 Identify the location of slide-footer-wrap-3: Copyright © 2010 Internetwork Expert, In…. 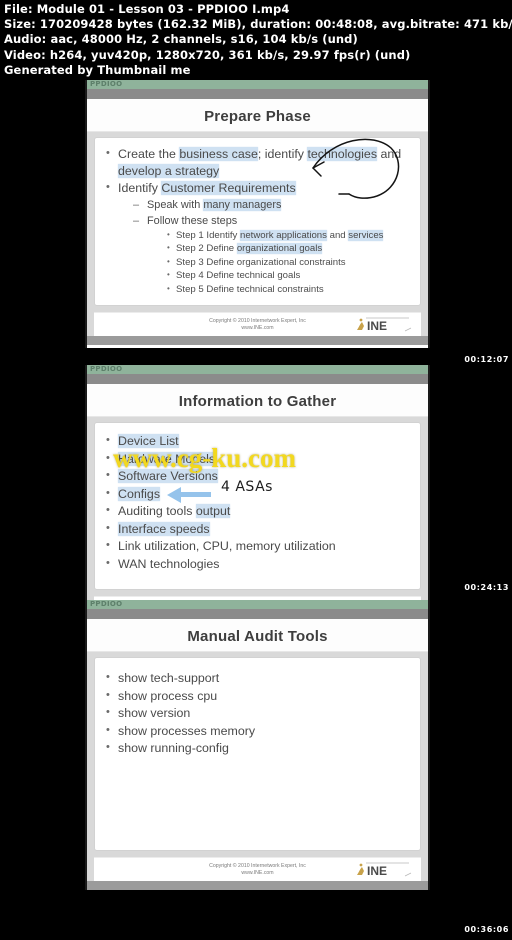
(257, 868).